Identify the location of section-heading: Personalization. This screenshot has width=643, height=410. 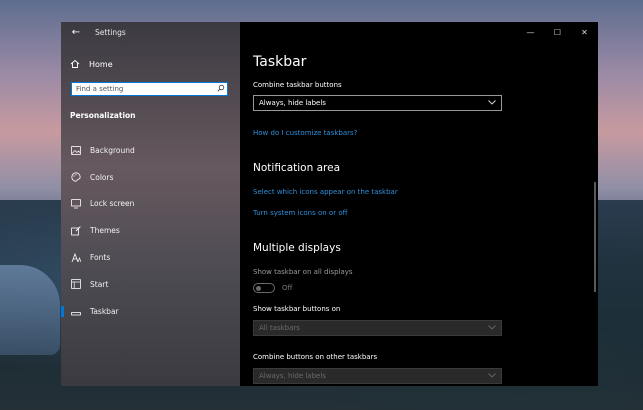
(103, 115).